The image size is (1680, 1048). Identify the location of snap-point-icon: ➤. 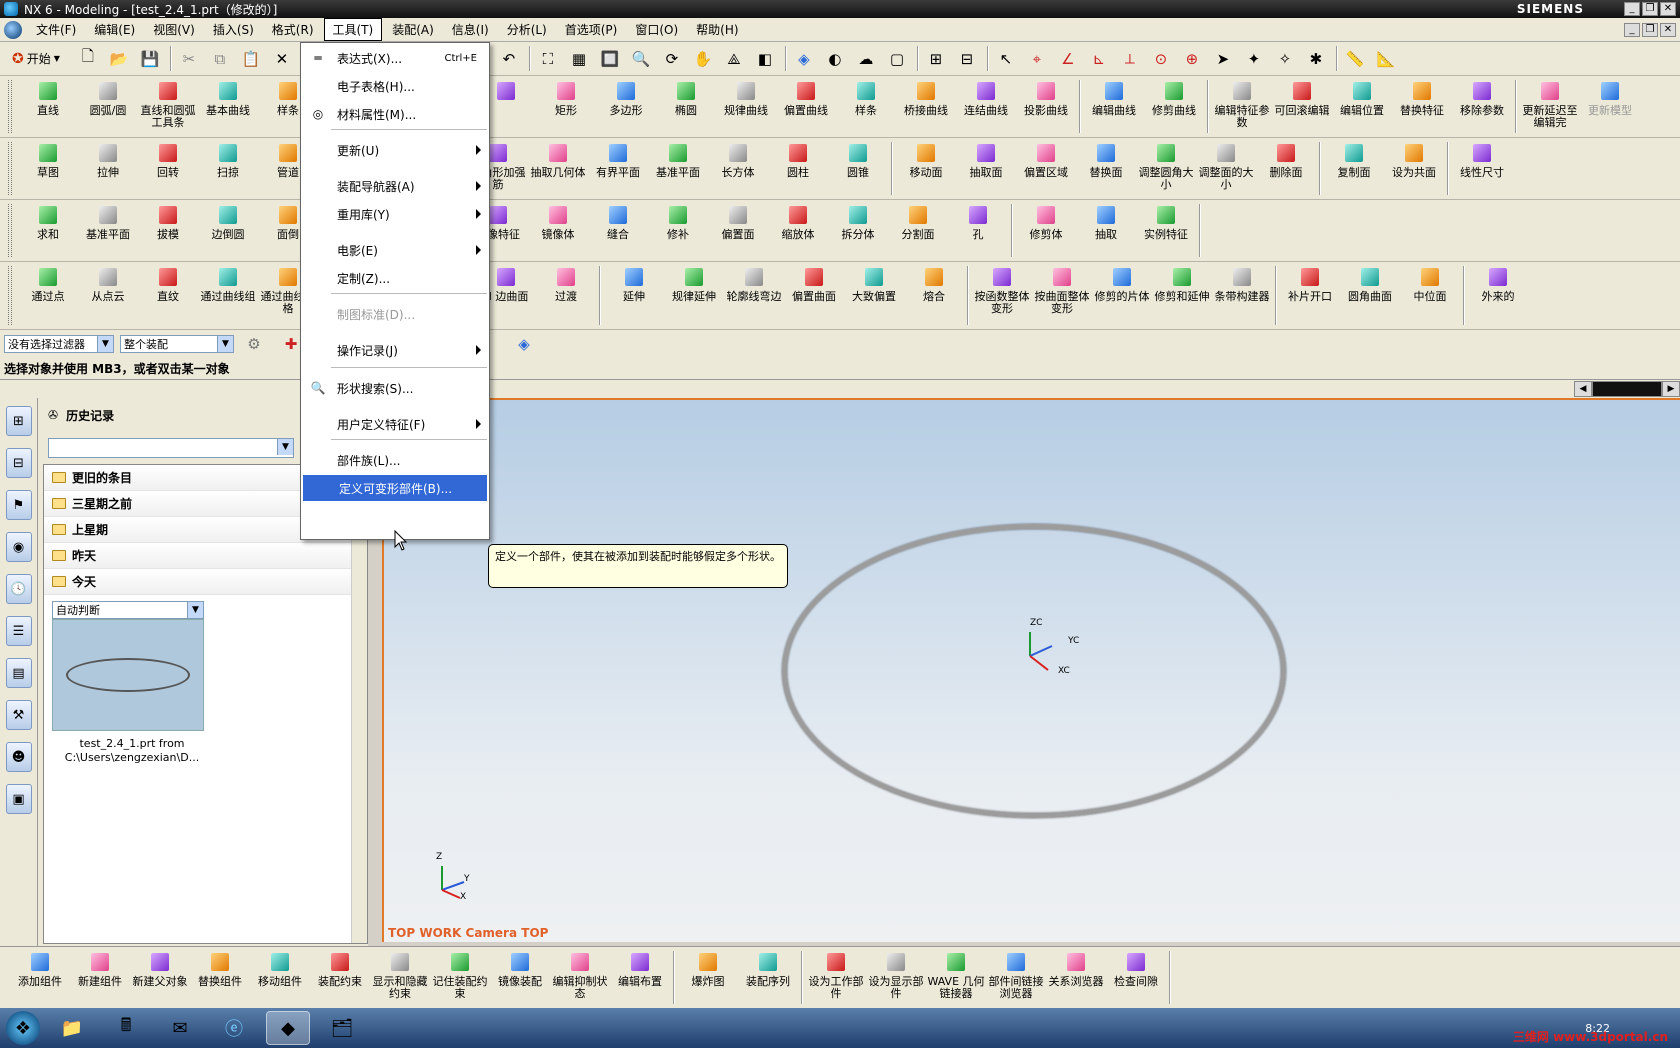
(1223, 59).